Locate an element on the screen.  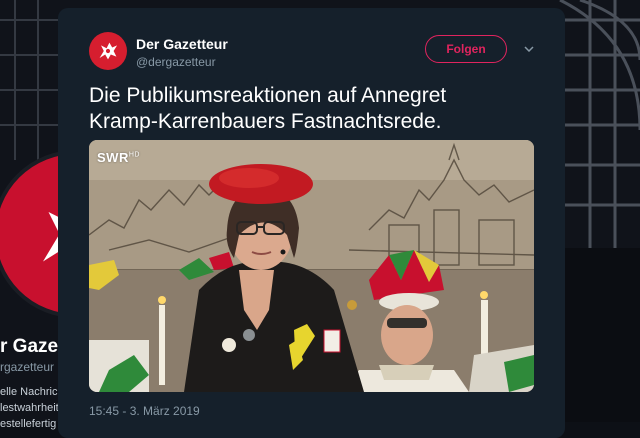
gazetteur-dragon-logo is located at coordinates (108, 51).